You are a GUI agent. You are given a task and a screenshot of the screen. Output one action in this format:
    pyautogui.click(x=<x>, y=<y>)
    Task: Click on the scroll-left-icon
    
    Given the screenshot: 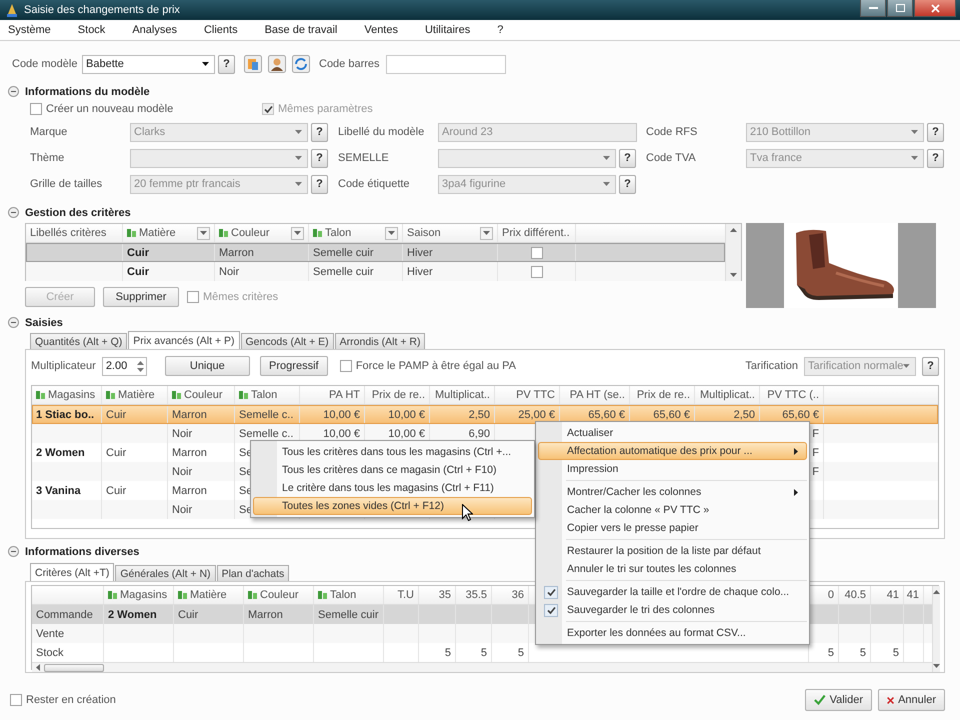 What is the action you would take?
    pyautogui.click(x=38, y=667)
    